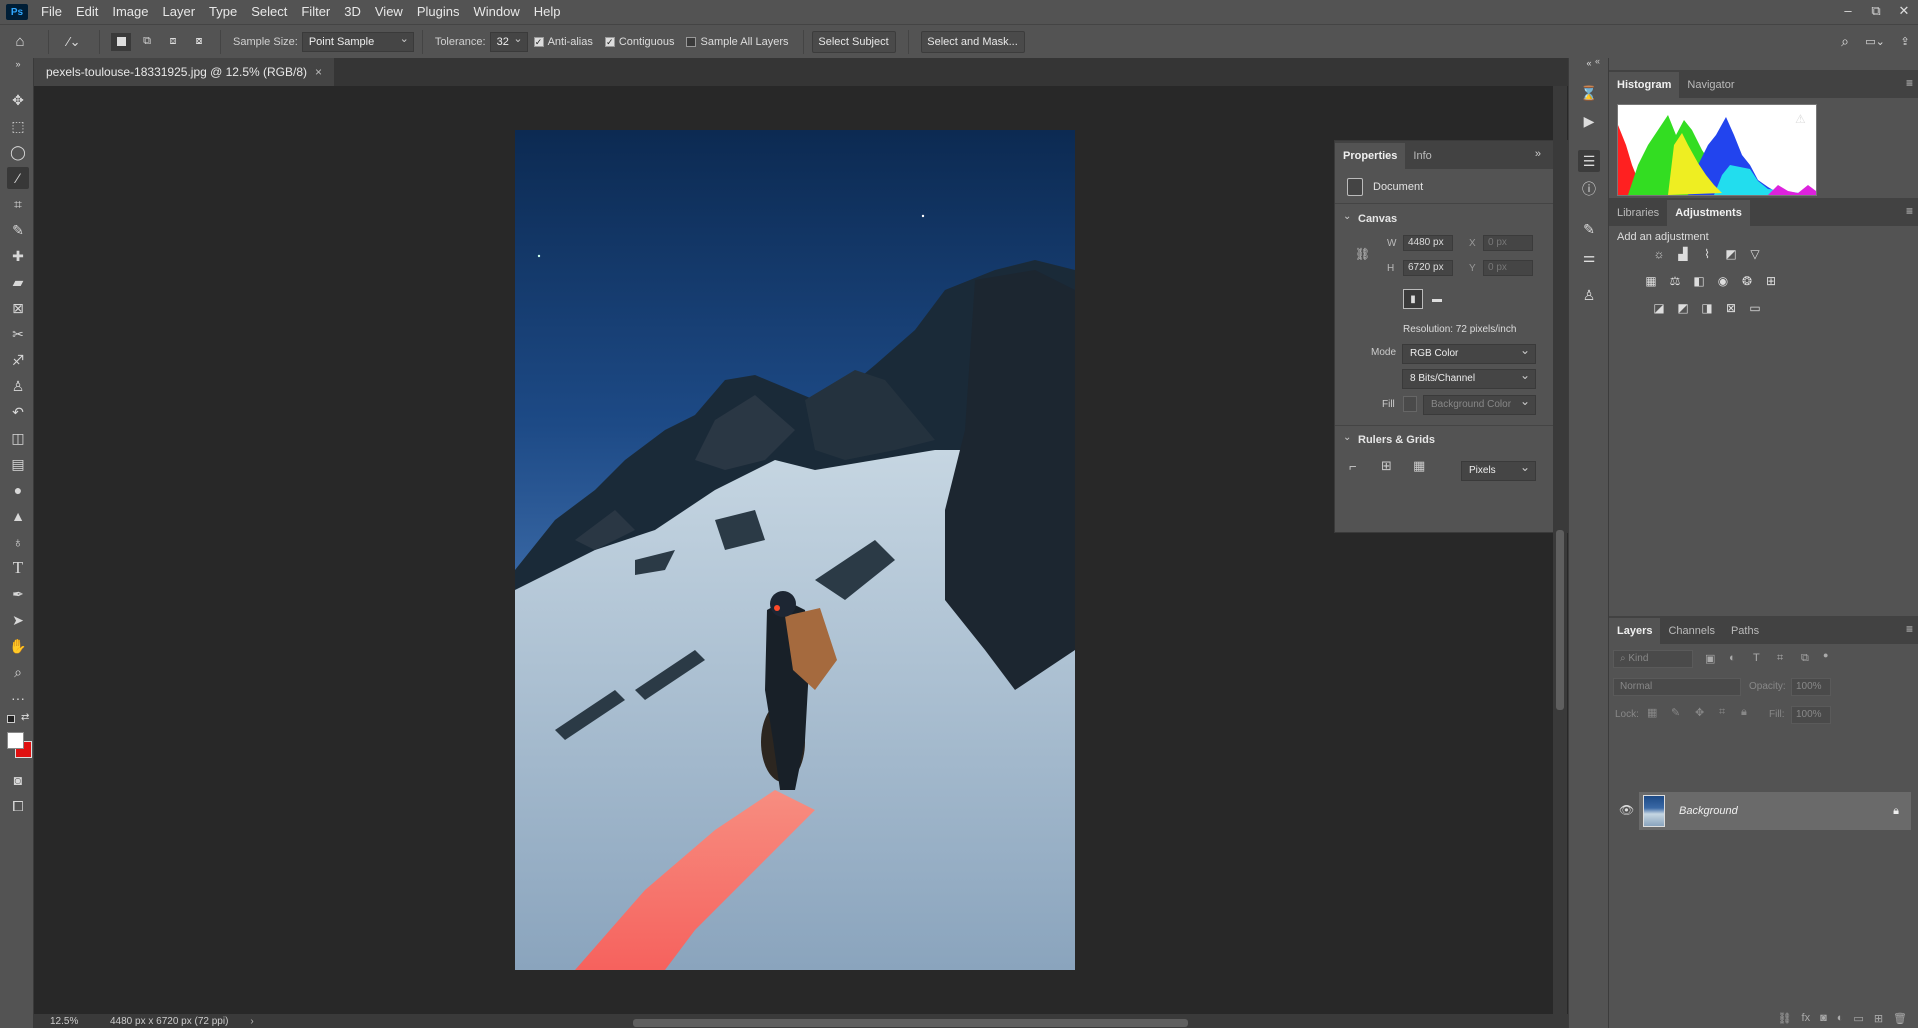 The image size is (1918, 1028). I want to click on sample-size-dropdown: Point Sample, so click(357, 41).